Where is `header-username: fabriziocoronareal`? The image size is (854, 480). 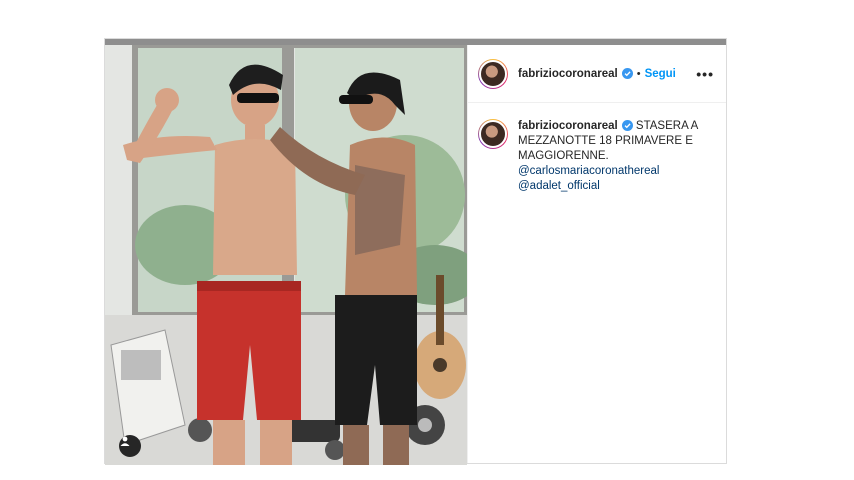 header-username: fabriziocoronareal is located at coordinates (568, 74).